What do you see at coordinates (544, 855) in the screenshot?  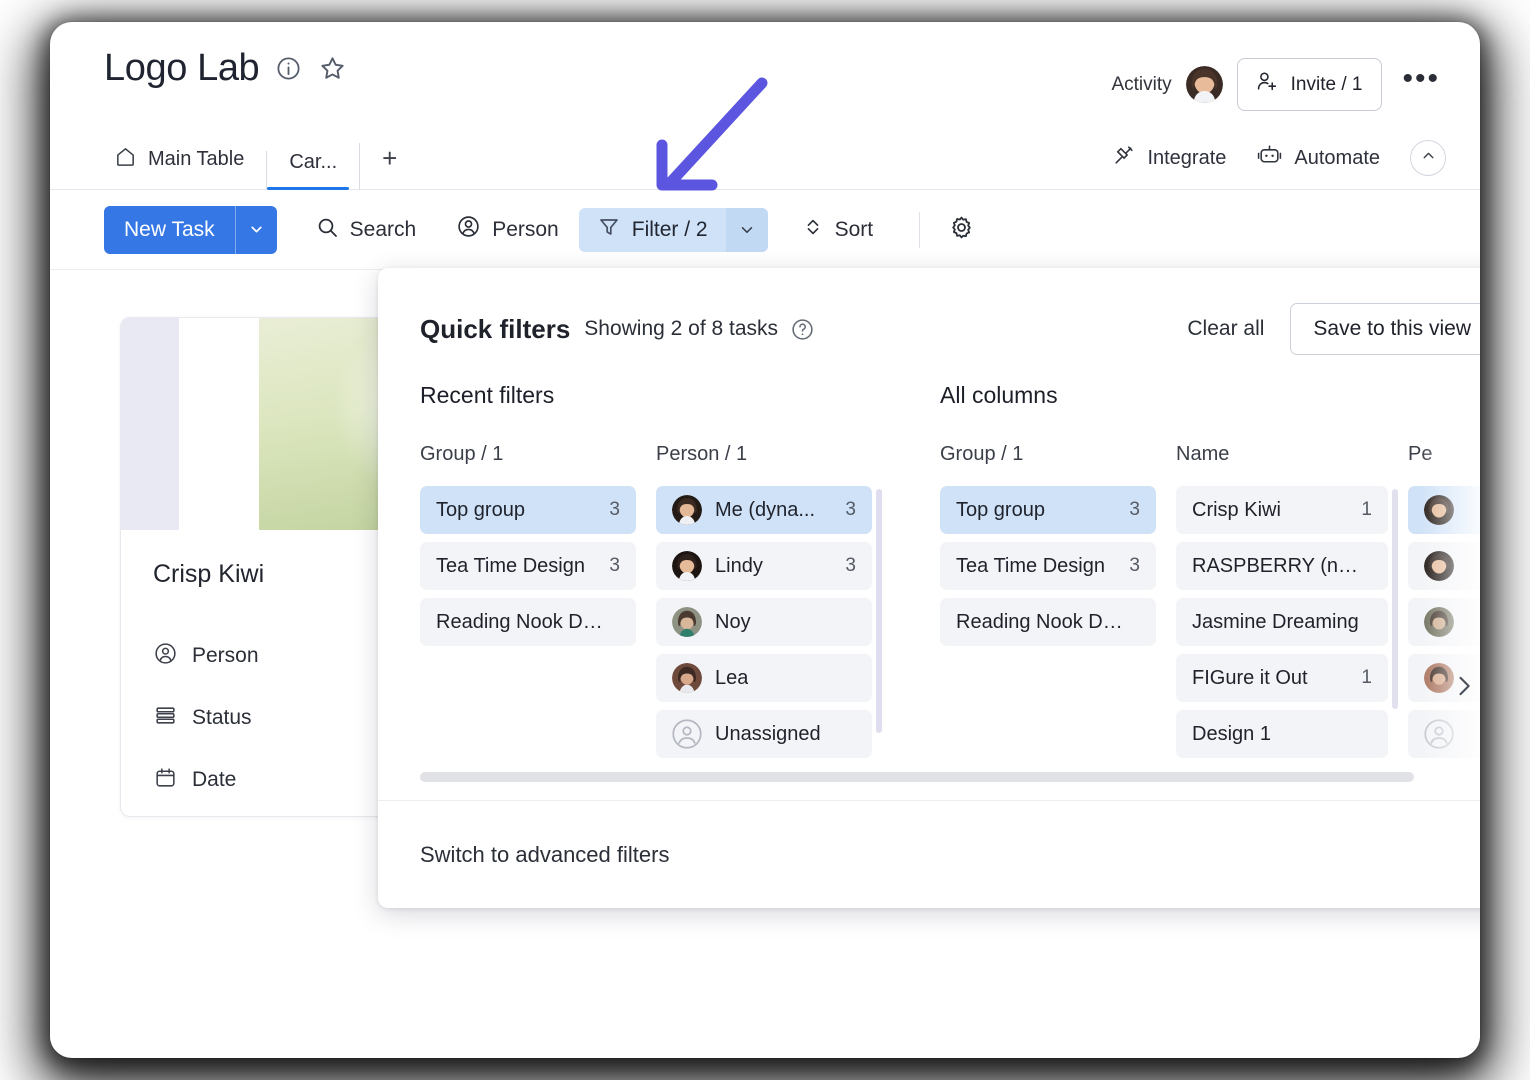 I see `switch-to-advanced-filters-link: Switch to advanced filters` at bounding box center [544, 855].